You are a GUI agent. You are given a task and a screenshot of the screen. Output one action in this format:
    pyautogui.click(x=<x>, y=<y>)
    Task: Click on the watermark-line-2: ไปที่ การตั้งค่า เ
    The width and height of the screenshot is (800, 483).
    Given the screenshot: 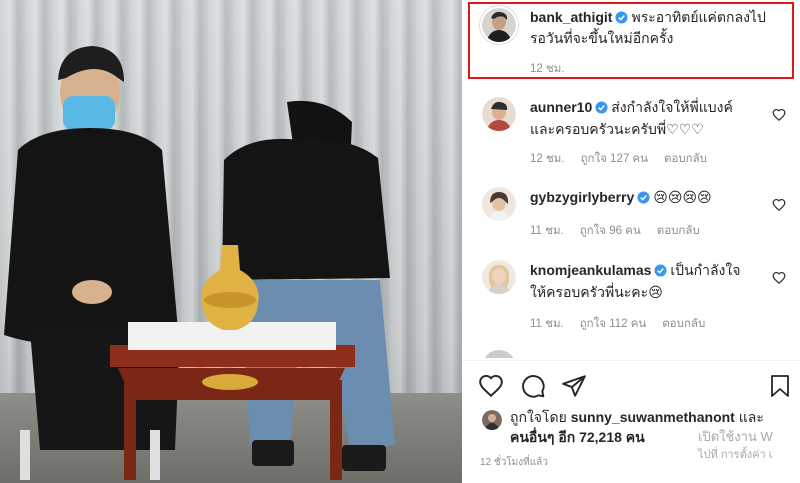 What is the action you would take?
    pyautogui.click(x=735, y=455)
    